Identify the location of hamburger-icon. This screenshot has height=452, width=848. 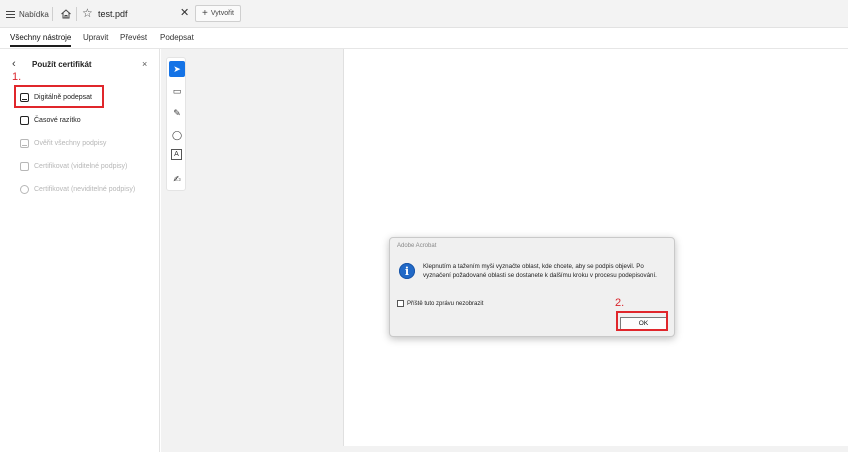
(10, 14).